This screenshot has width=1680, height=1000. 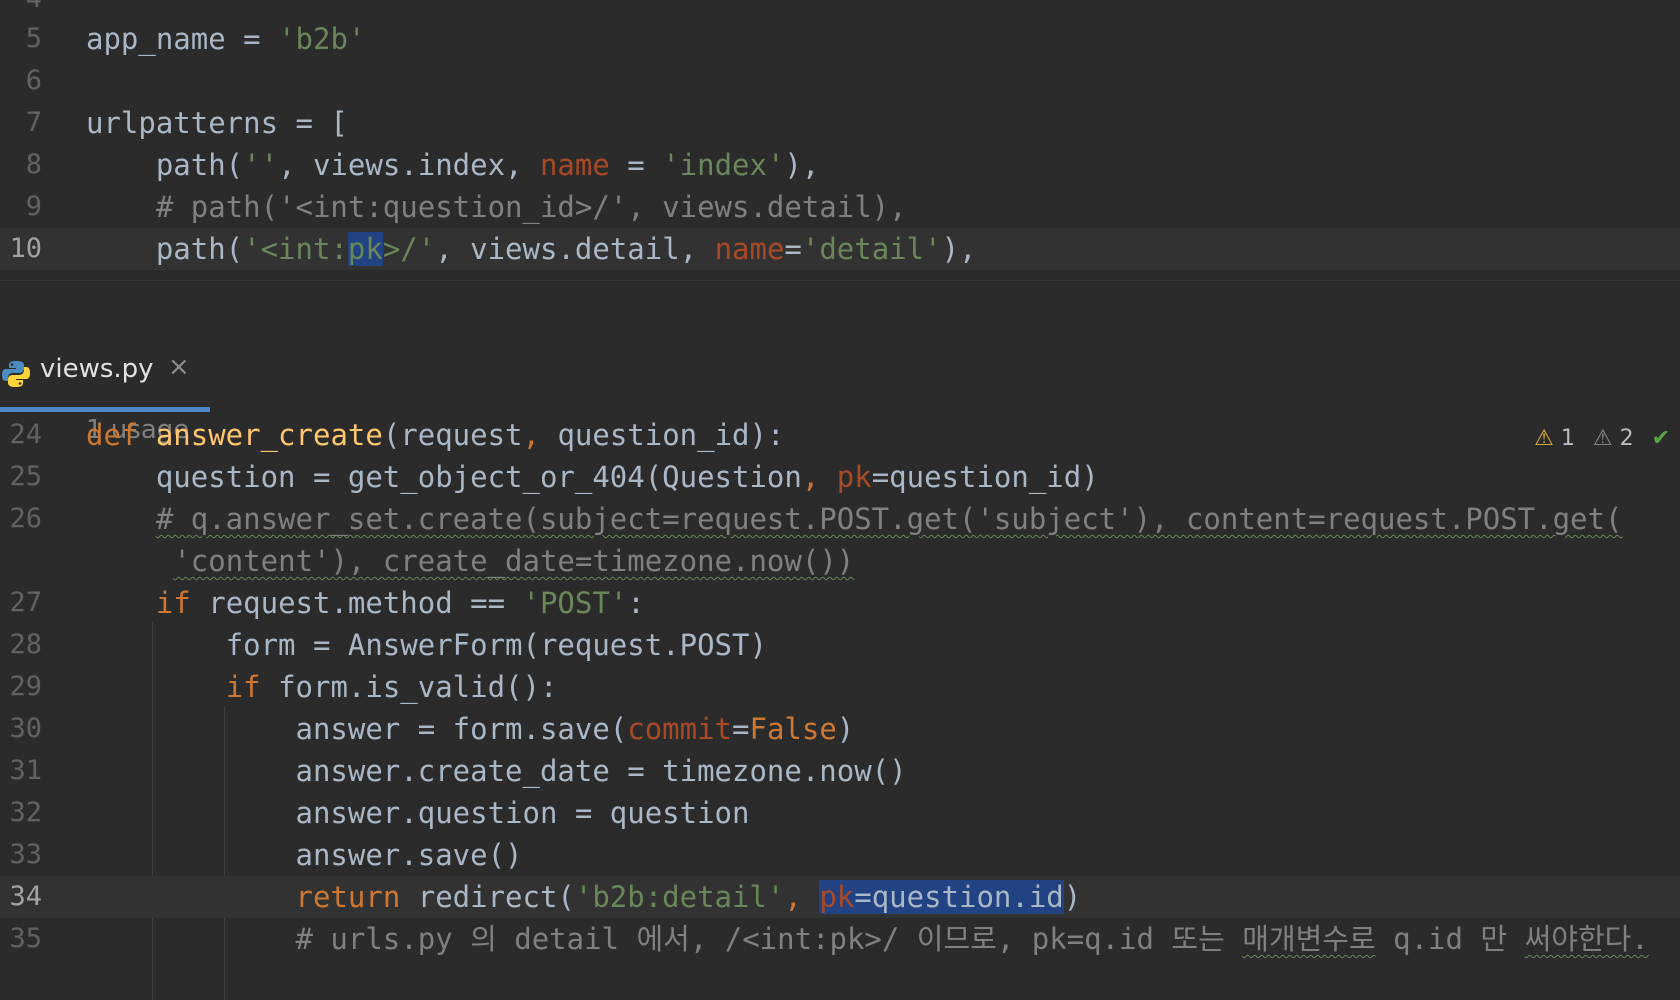 What do you see at coordinates (21, 123) in the screenshot?
I see `line-number: 7` at bounding box center [21, 123].